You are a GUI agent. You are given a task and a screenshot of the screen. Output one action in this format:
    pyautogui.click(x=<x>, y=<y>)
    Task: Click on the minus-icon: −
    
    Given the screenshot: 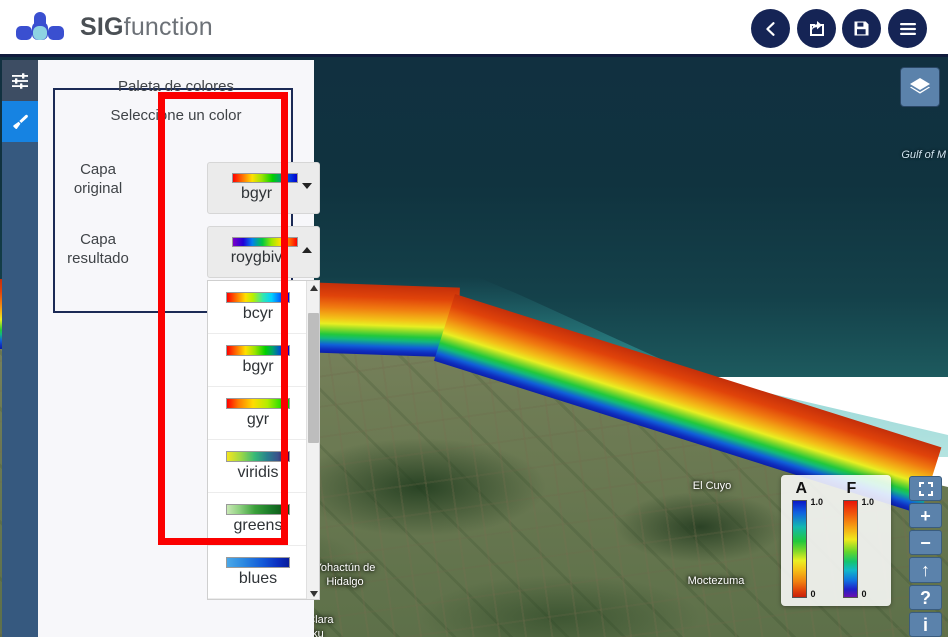 What is the action you would take?
    pyautogui.click(x=925, y=542)
    